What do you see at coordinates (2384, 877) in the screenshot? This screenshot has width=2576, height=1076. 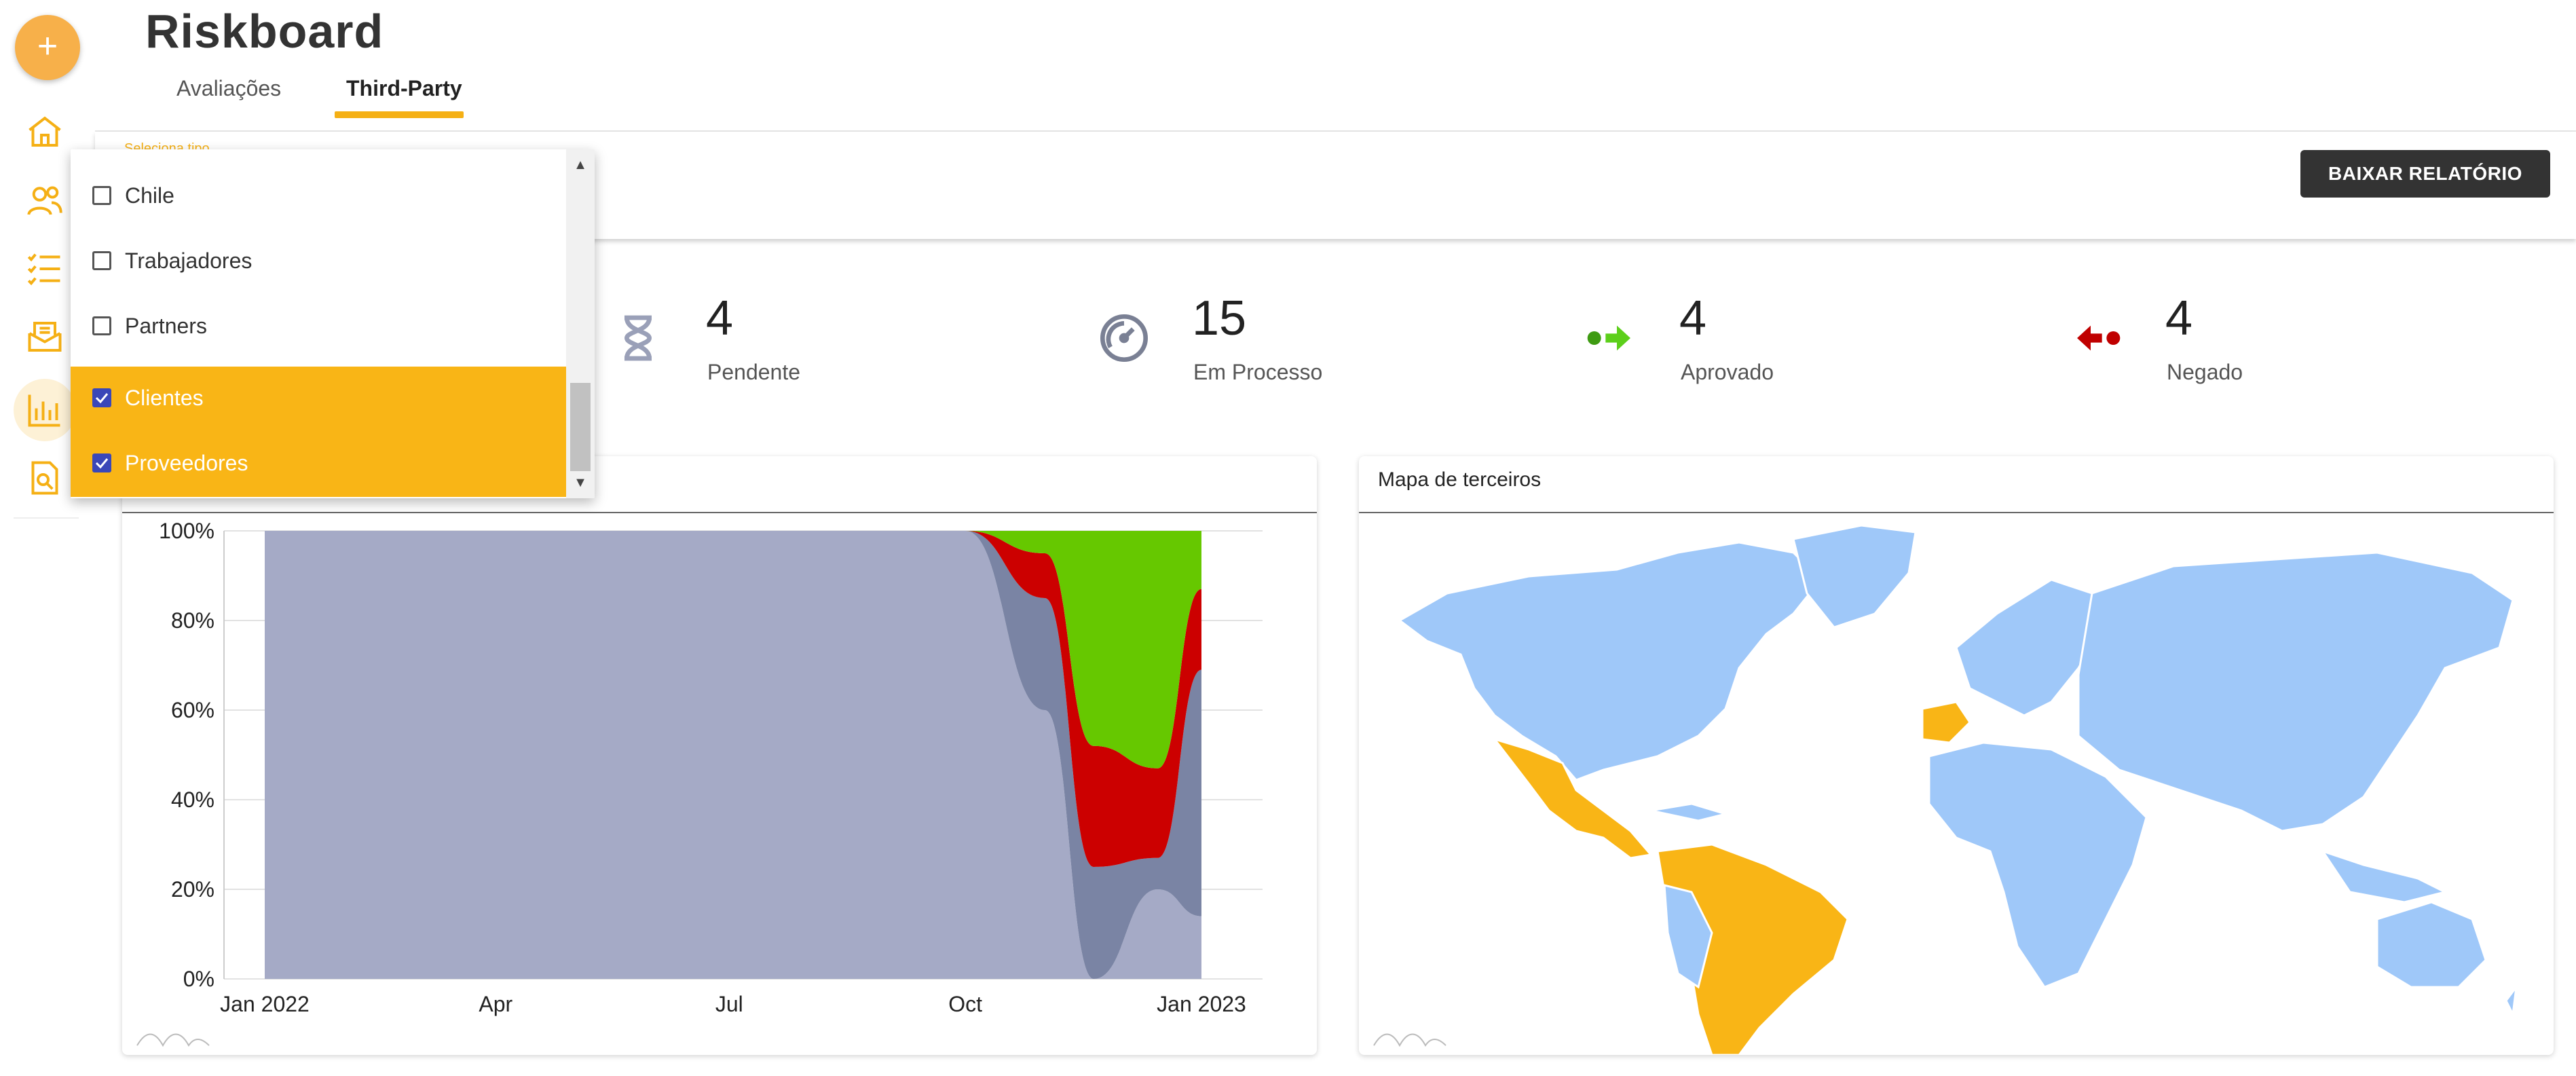 I see `map-region-southeast-asia` at bounding box center [2384, 877].